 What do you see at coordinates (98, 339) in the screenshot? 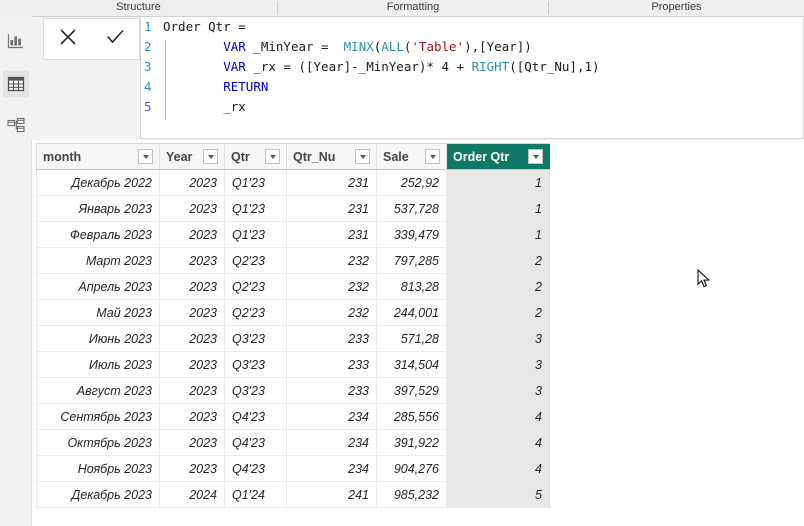
I see `table-cell-month: Июнь 2023` at bounding box center [98, 339].